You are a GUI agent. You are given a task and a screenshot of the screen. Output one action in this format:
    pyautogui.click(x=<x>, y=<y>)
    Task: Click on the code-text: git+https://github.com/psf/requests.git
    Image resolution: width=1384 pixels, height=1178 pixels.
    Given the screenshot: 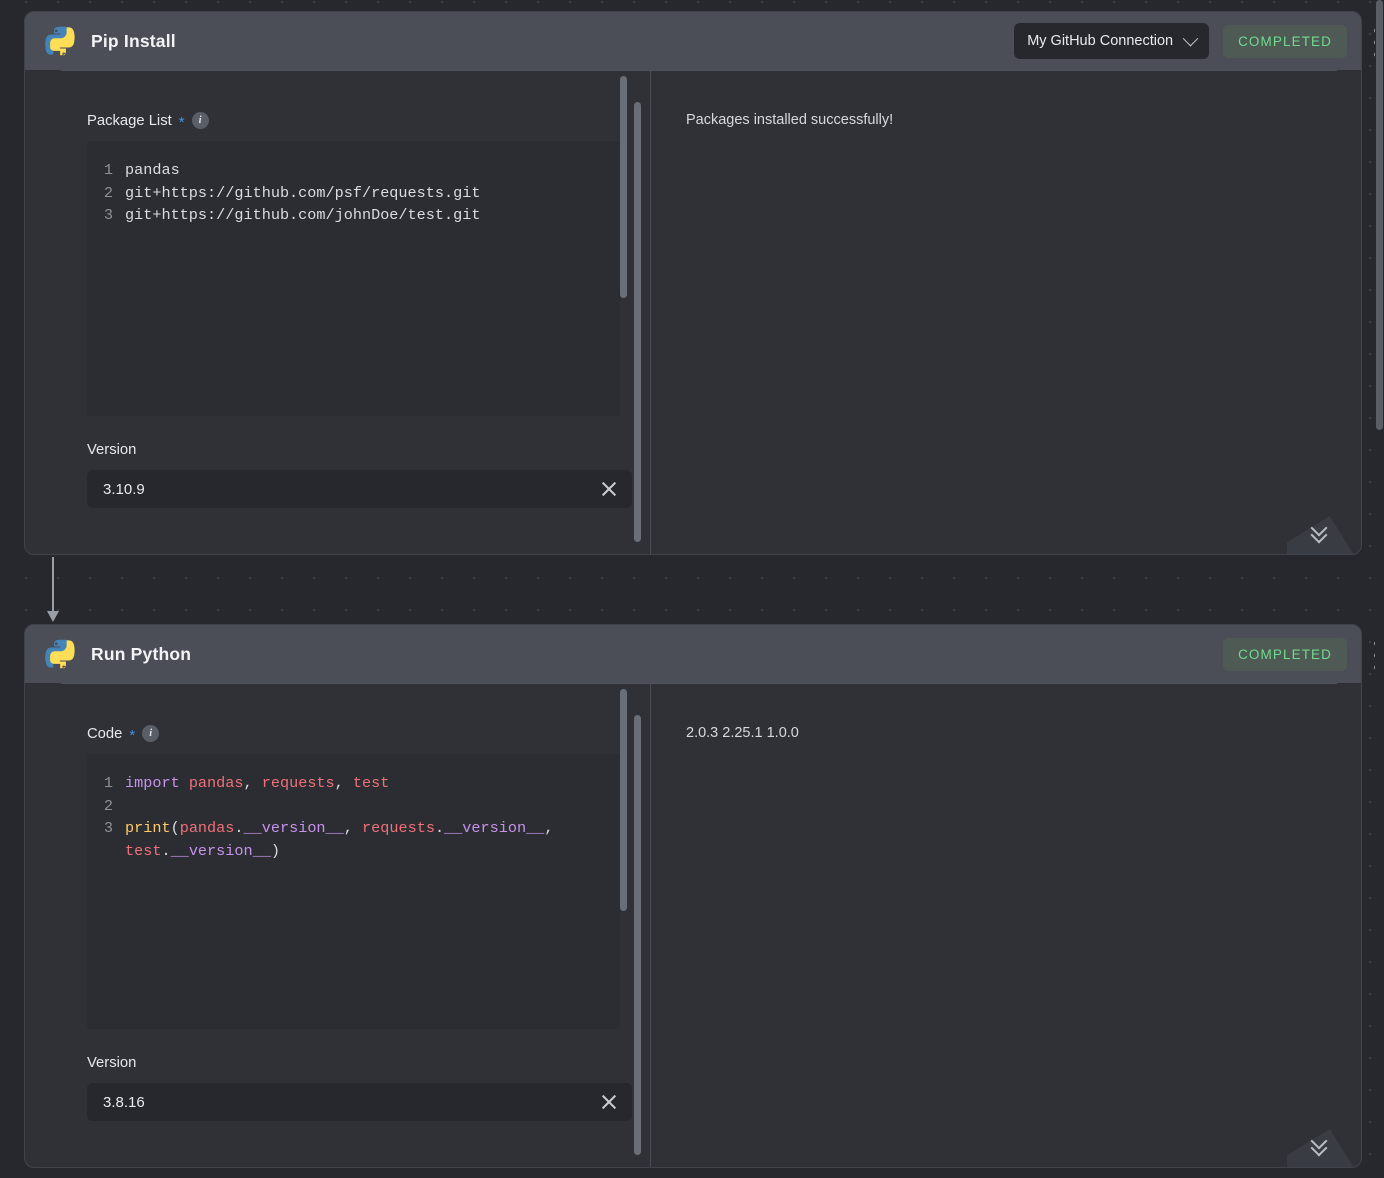 What is the action you would take?
    pyautogui.click(x=303, y=192)
    